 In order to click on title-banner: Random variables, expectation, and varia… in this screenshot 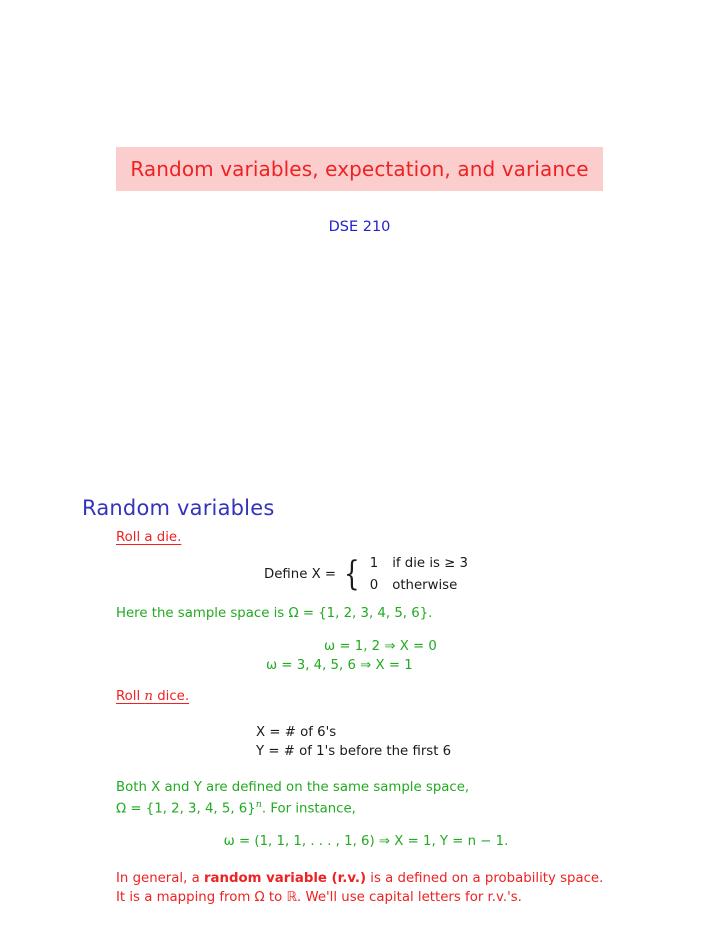, I will do `click(359, 169)`.